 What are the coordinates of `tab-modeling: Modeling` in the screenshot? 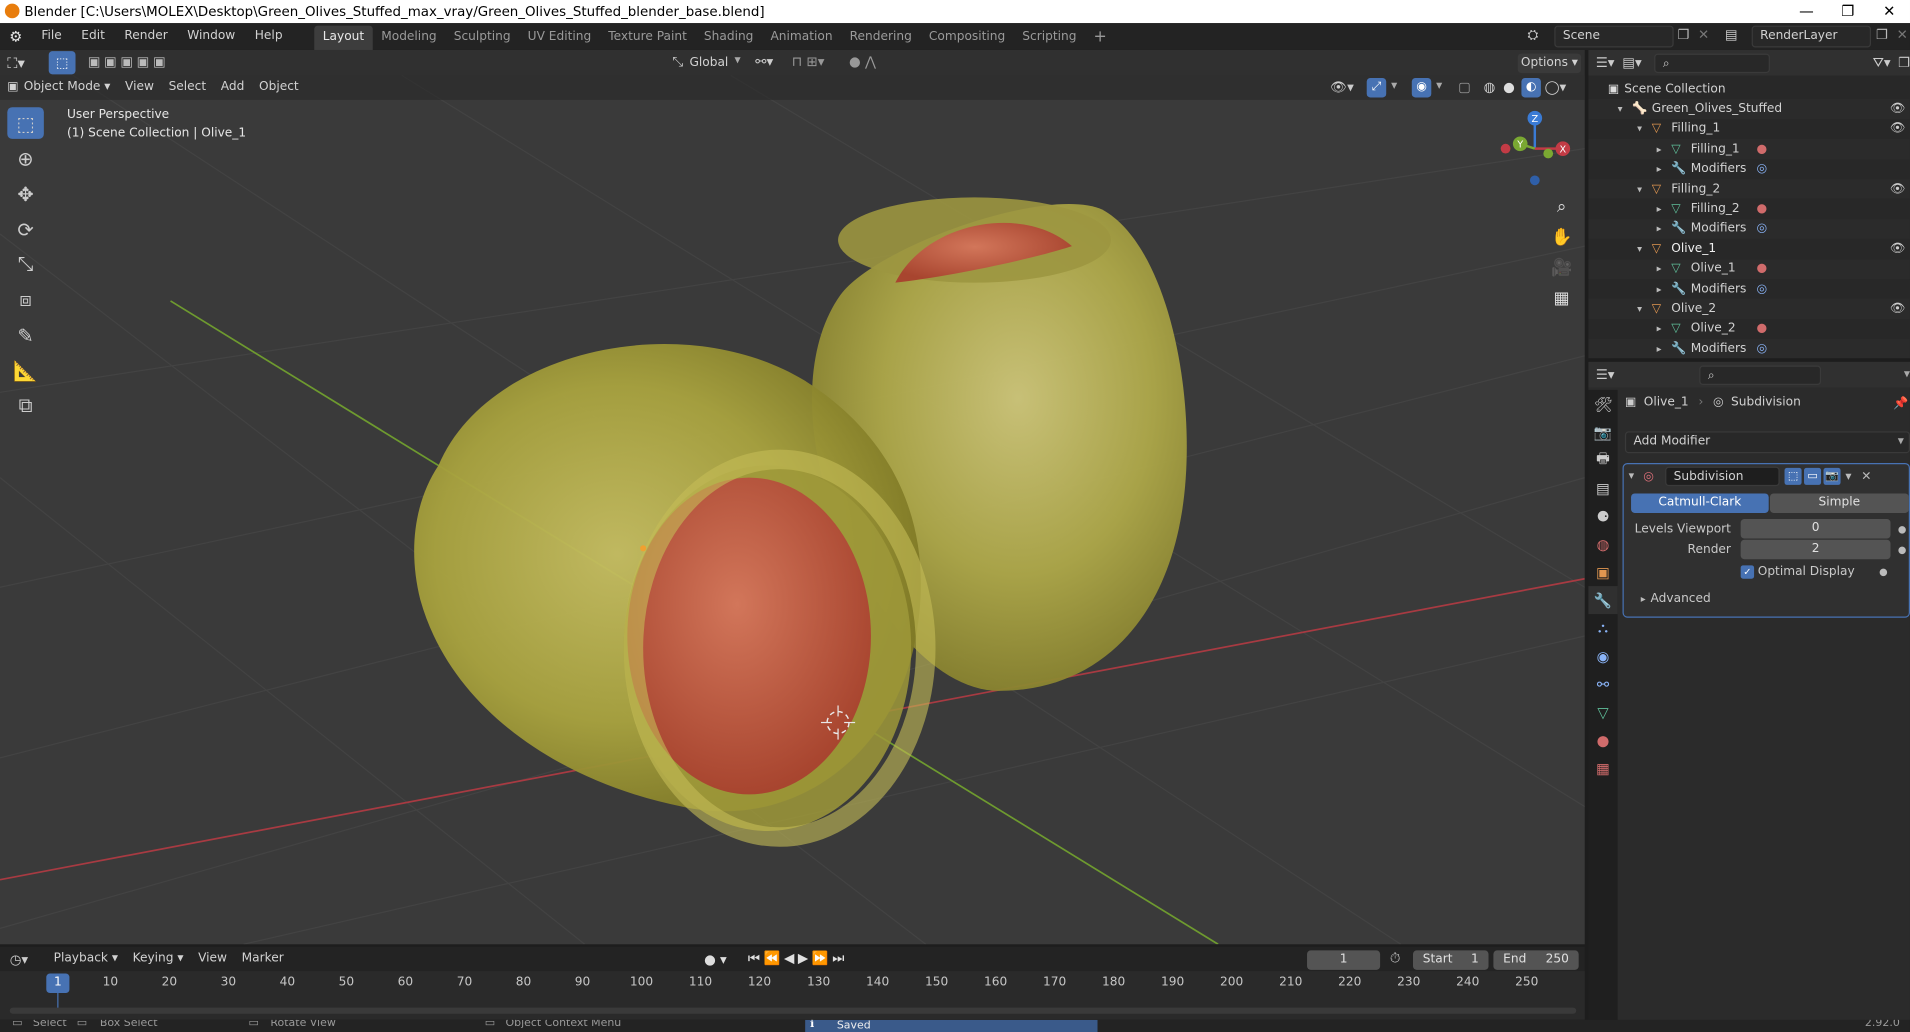 It's located at (409, 37).